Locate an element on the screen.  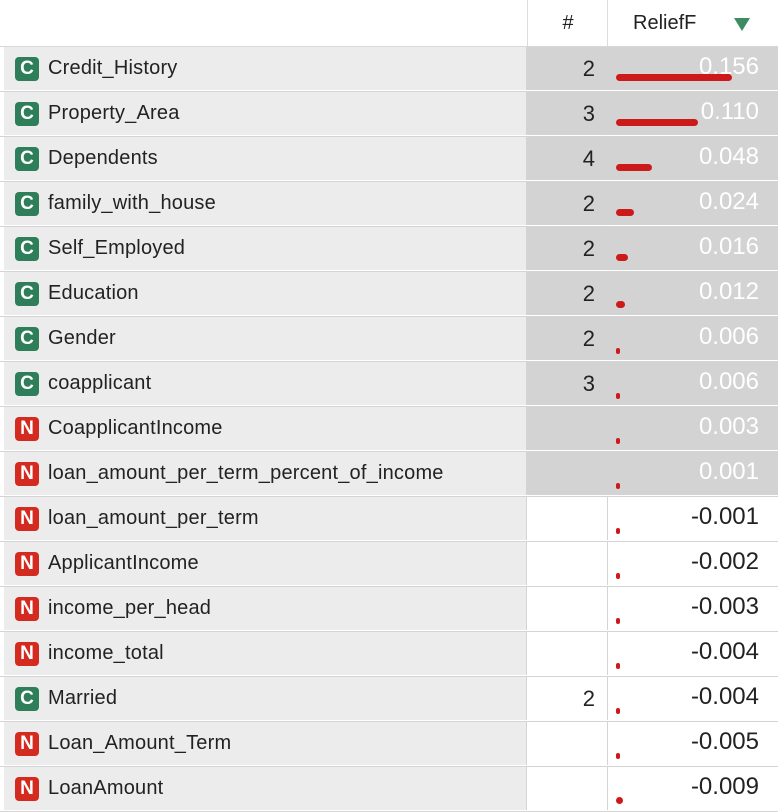
sort-descending-icon is located at coordinates (742, 24).